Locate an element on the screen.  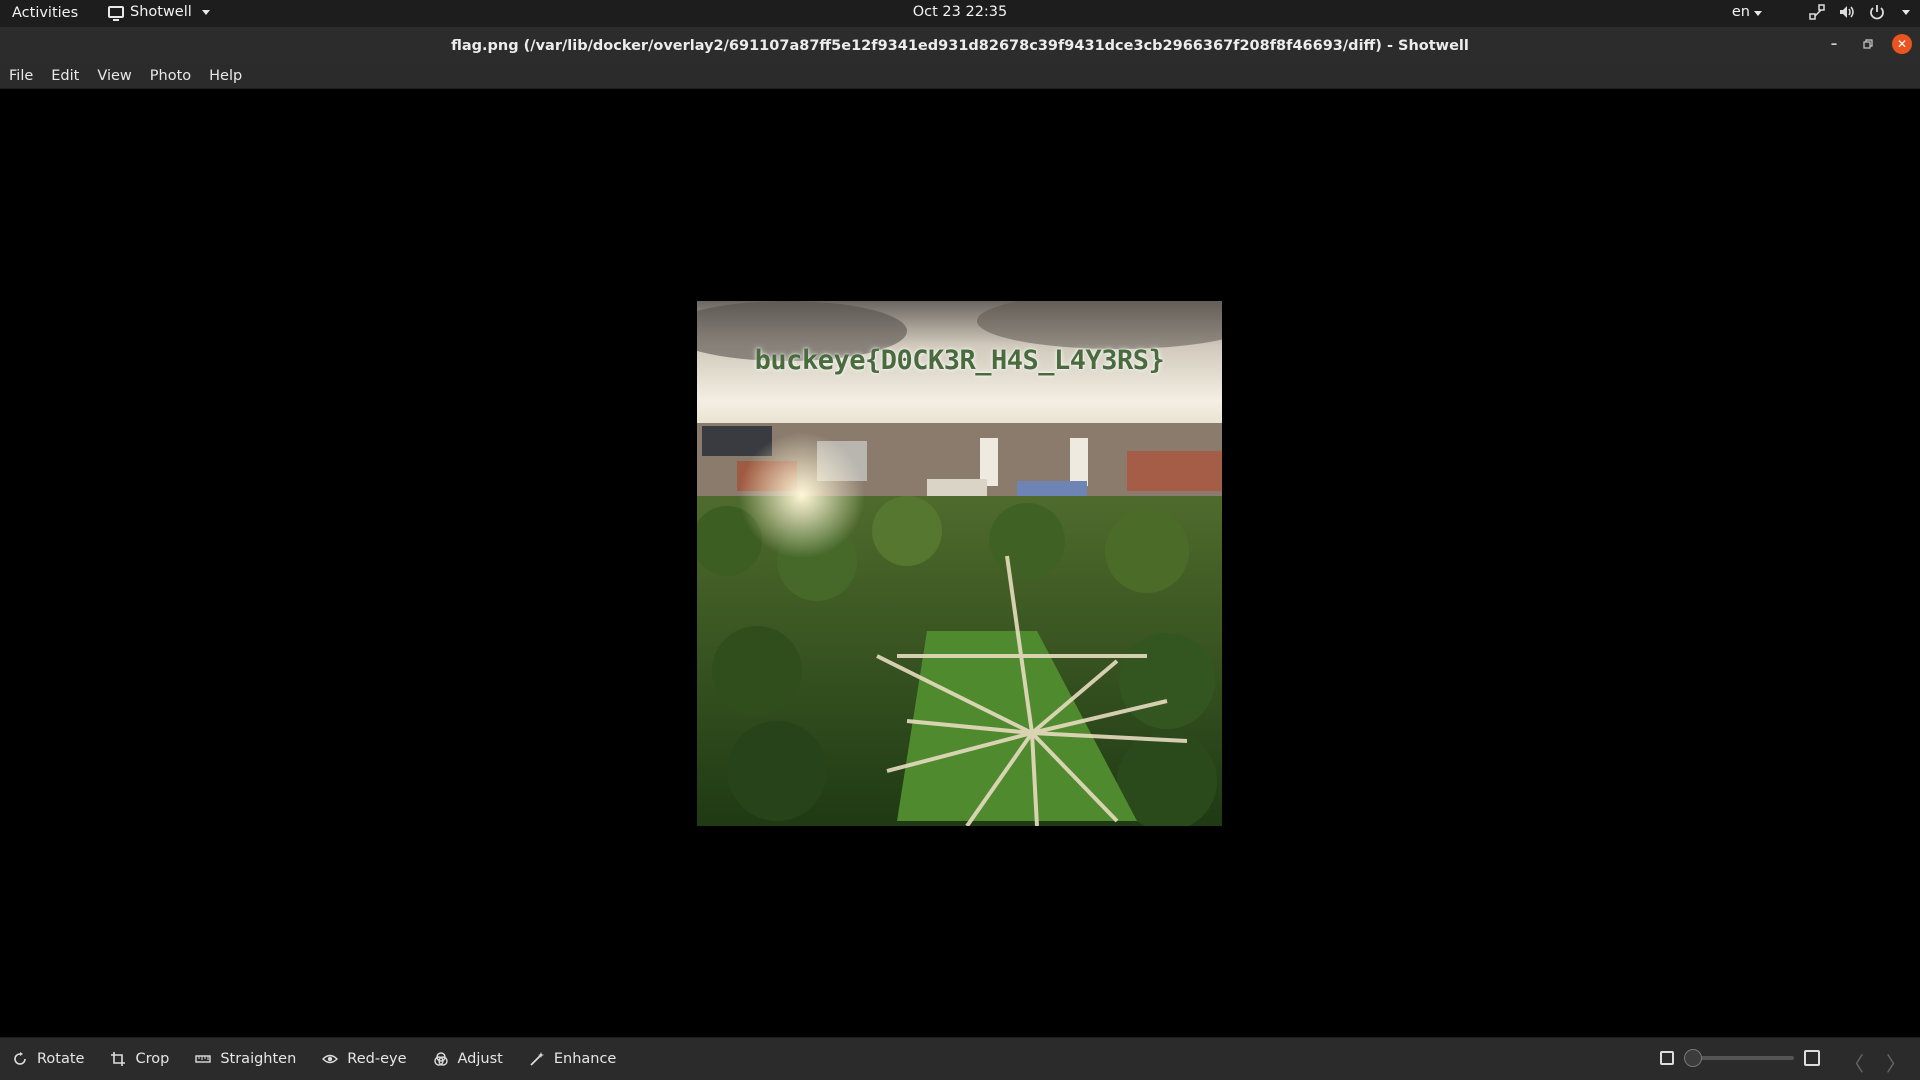
menu-file: File is located at coordinates (21, 76).